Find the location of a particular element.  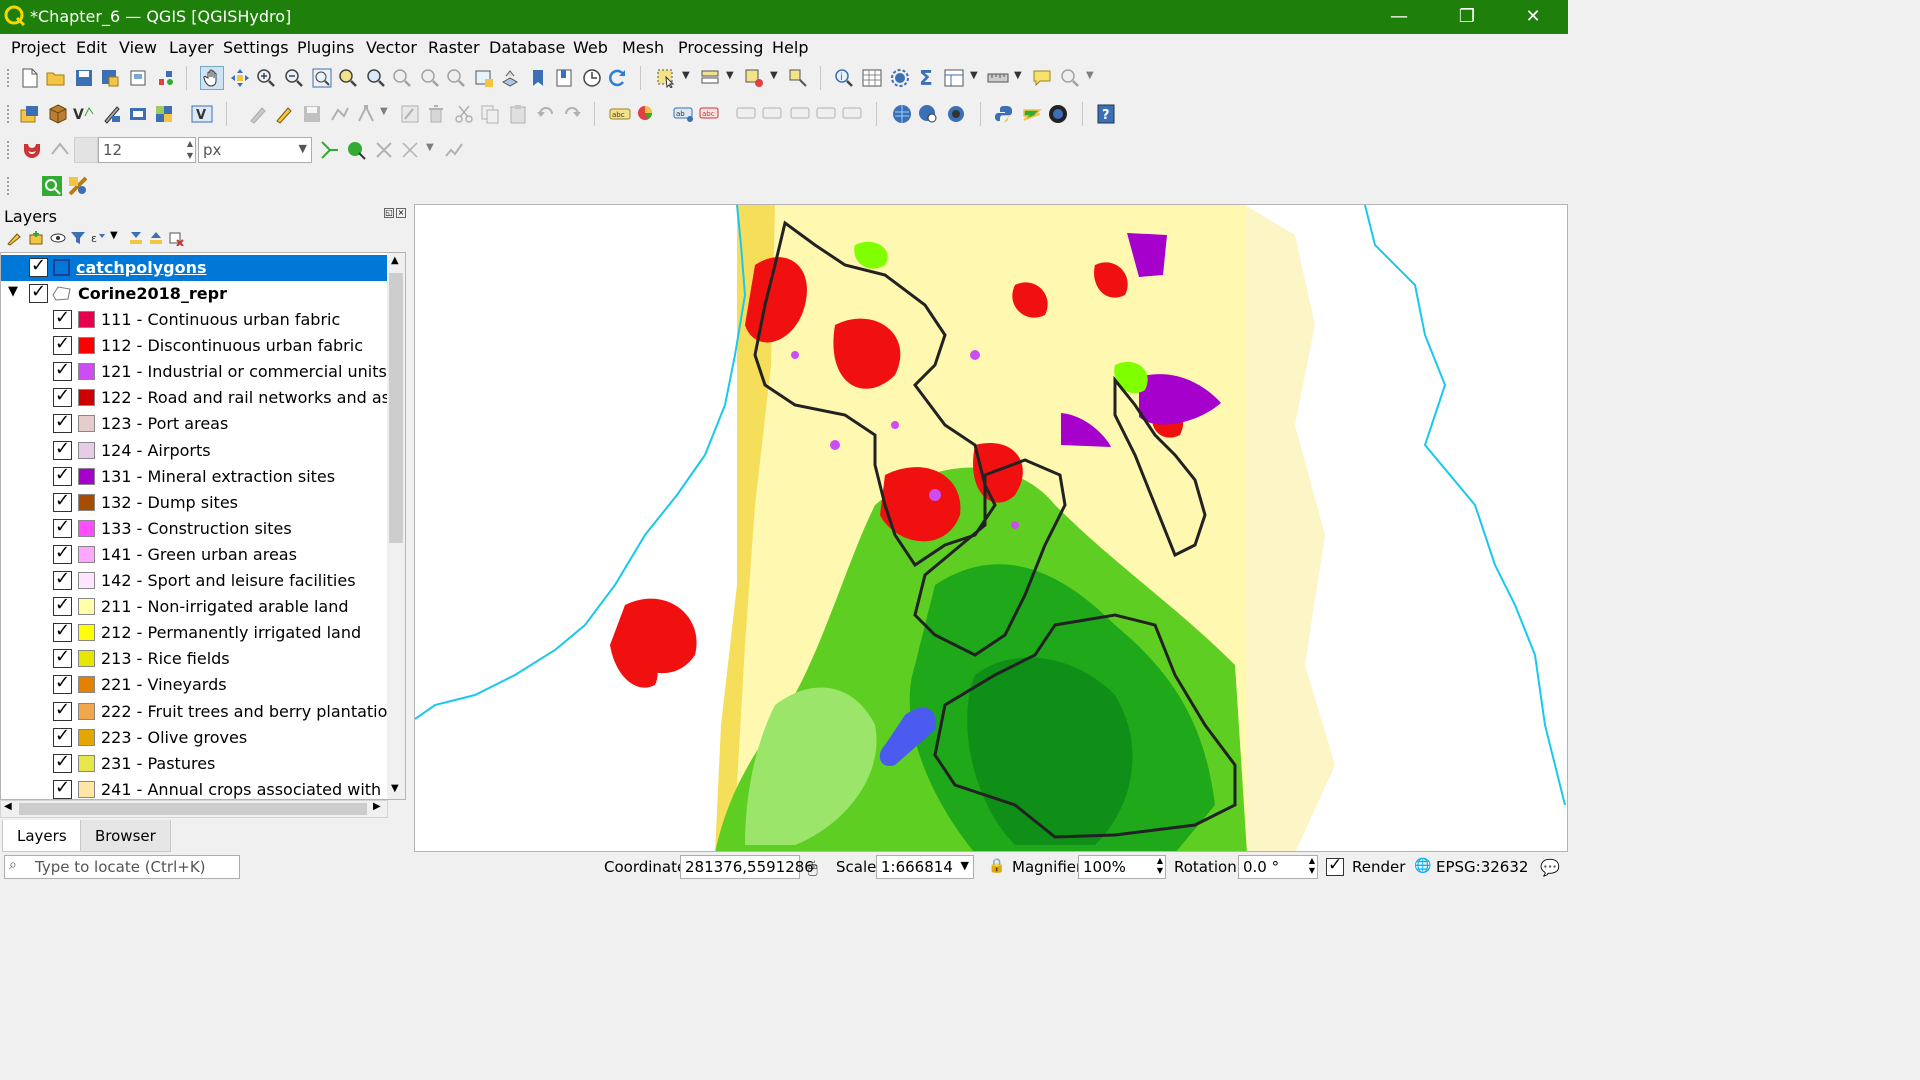

menu-database: Database is located at coordinates (527, 47).